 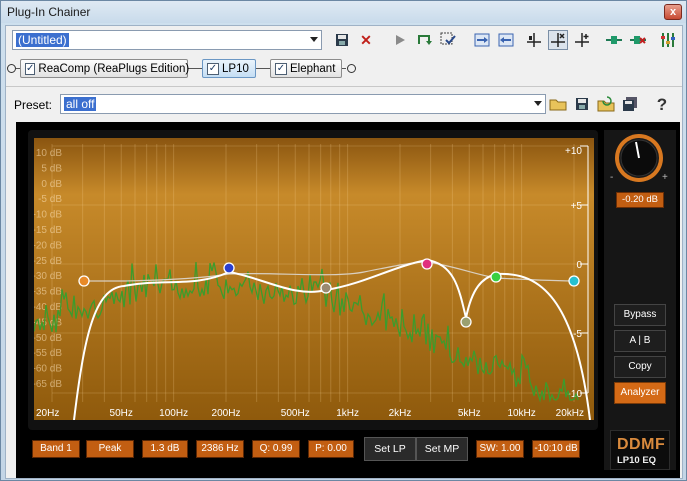 What do you see at coordinates (469, 413) in the screenshot?
I see `freq-label: 5kHz` at bounding box center [469, 413].